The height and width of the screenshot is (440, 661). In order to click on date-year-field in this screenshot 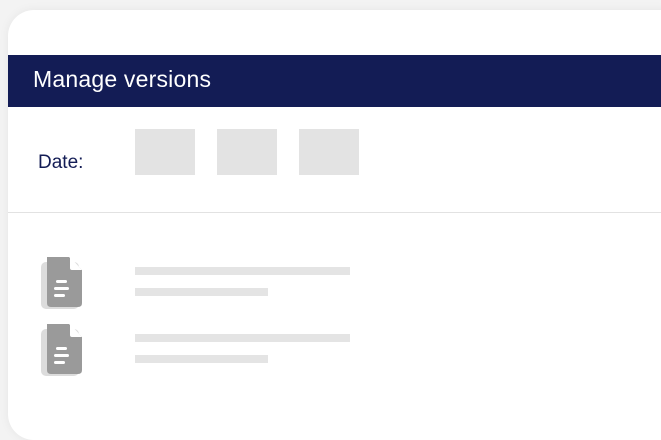, I will do `click(329, 152)`.